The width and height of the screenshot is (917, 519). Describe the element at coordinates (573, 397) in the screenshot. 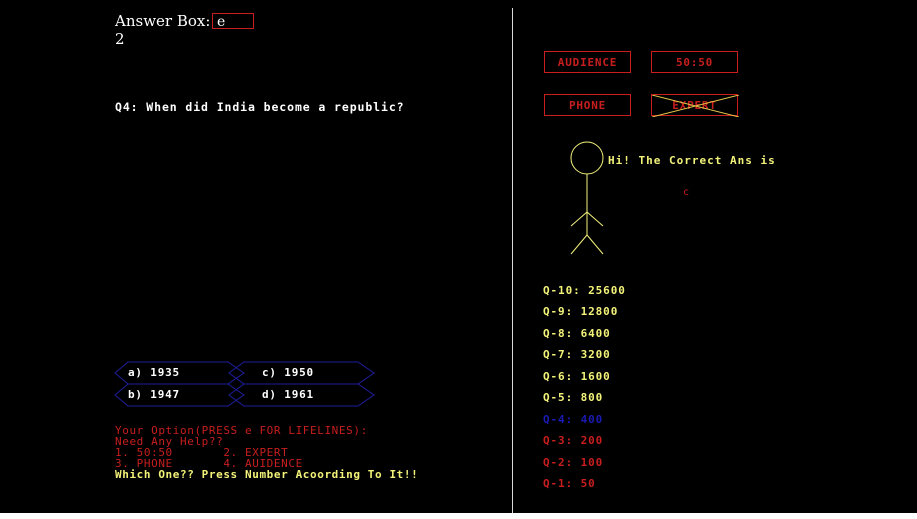

I see `prize-q5: Q-5: 800` at that location.